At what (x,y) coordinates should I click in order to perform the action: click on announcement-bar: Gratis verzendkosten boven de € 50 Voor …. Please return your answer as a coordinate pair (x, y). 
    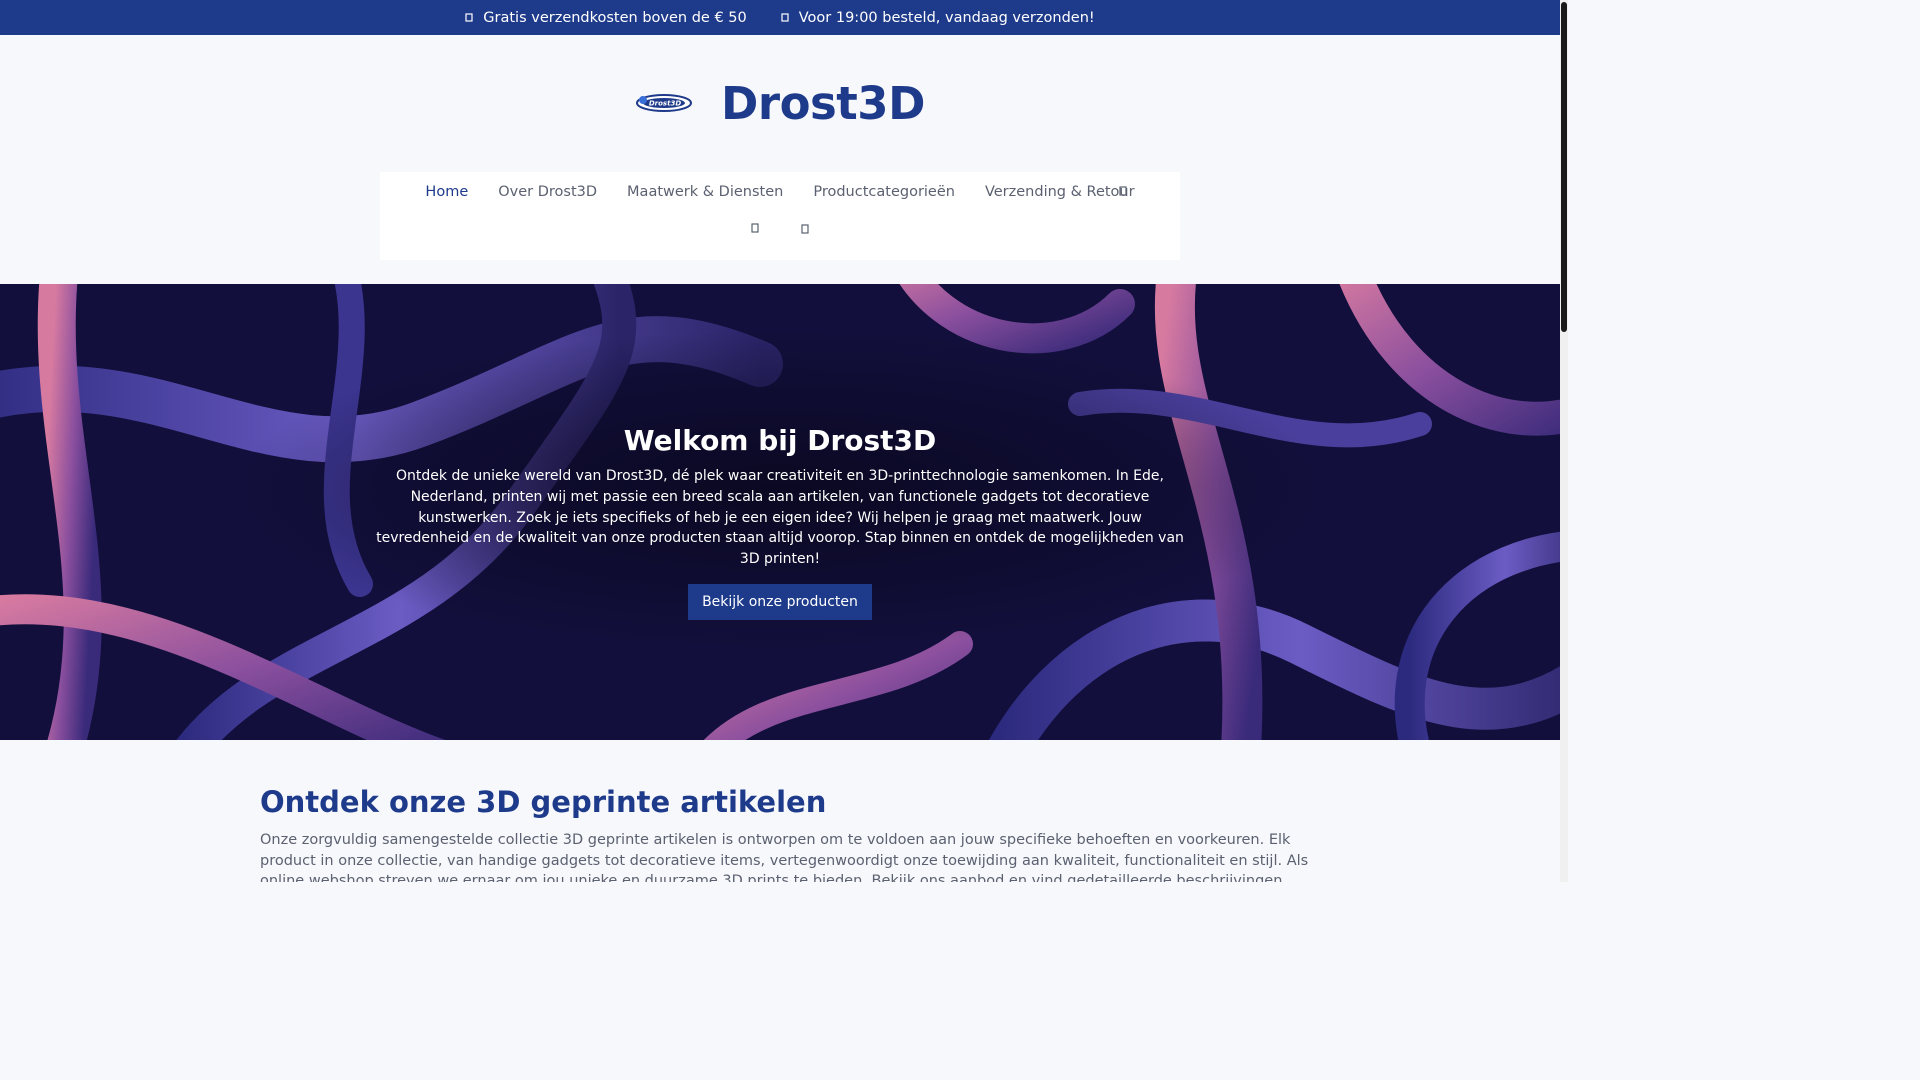
    Looking at the image, I should click on (780, 17).